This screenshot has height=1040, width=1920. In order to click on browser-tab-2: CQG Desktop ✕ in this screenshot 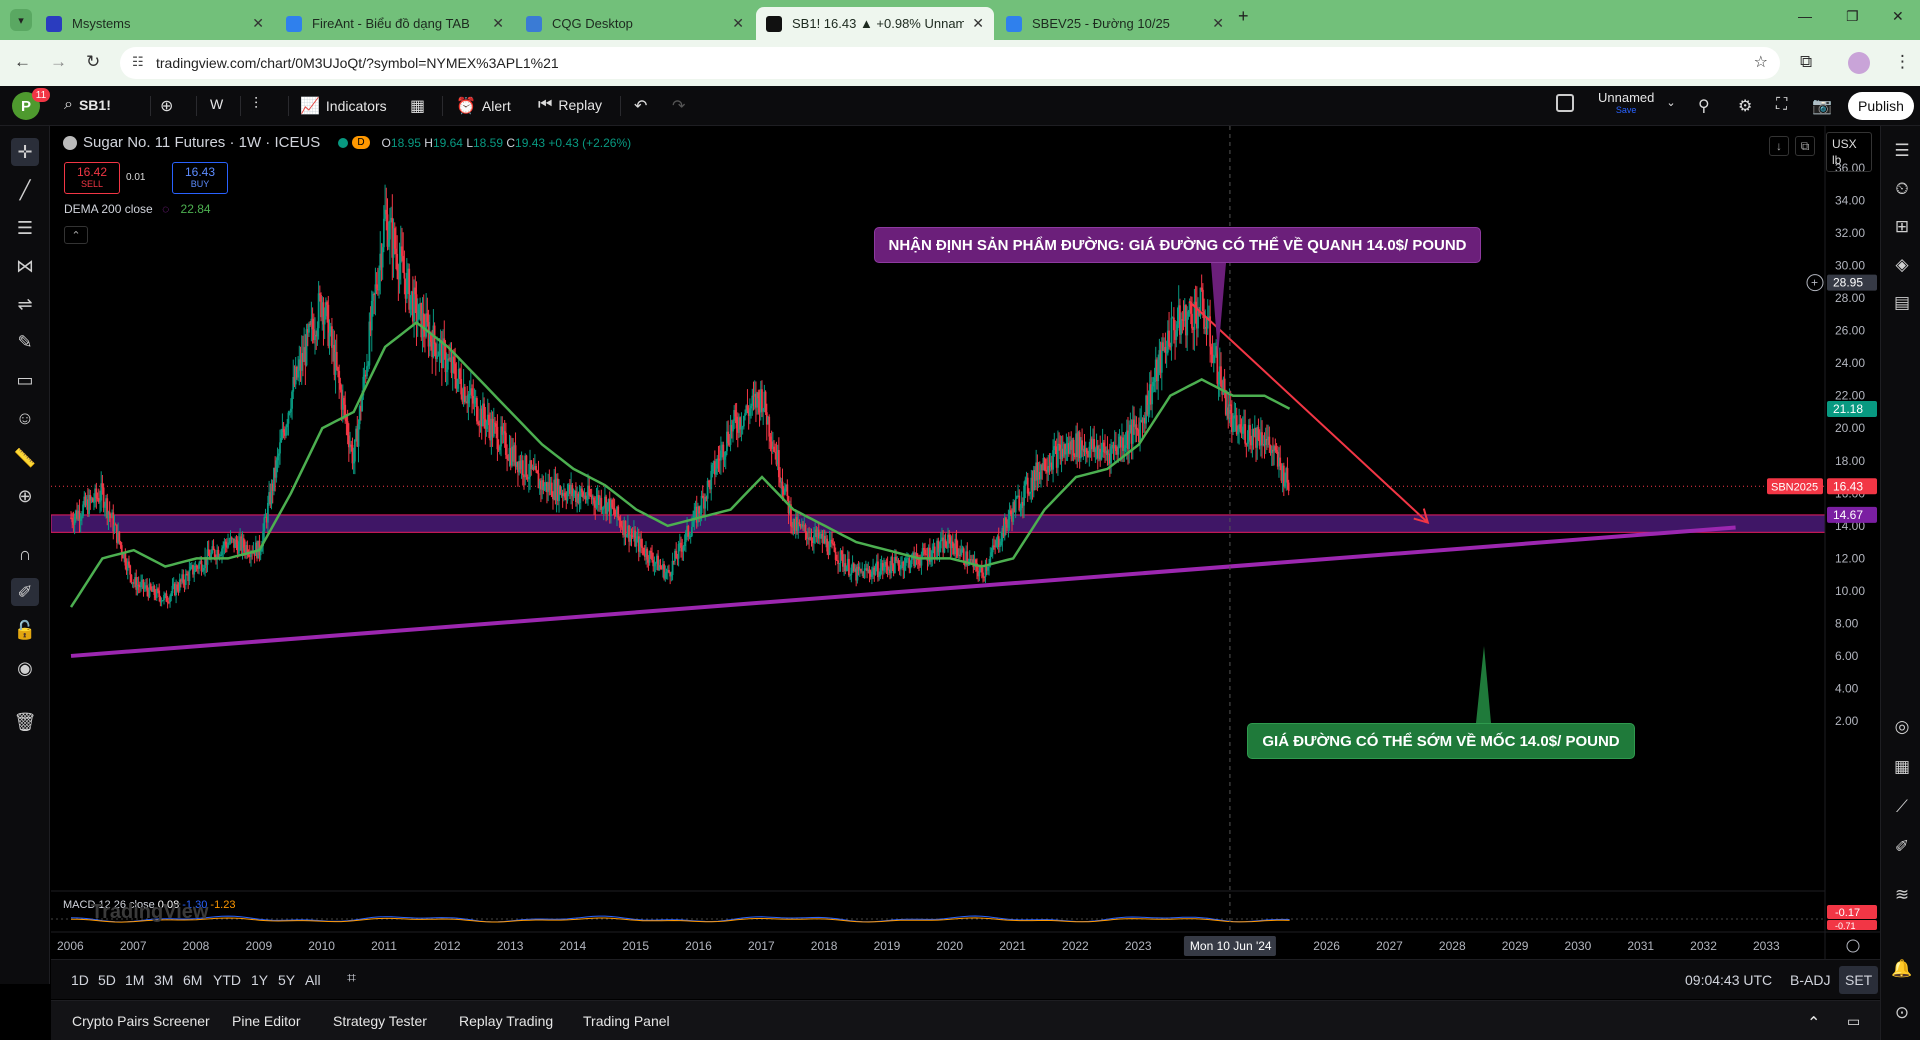, I will do `click(635, 23)`.